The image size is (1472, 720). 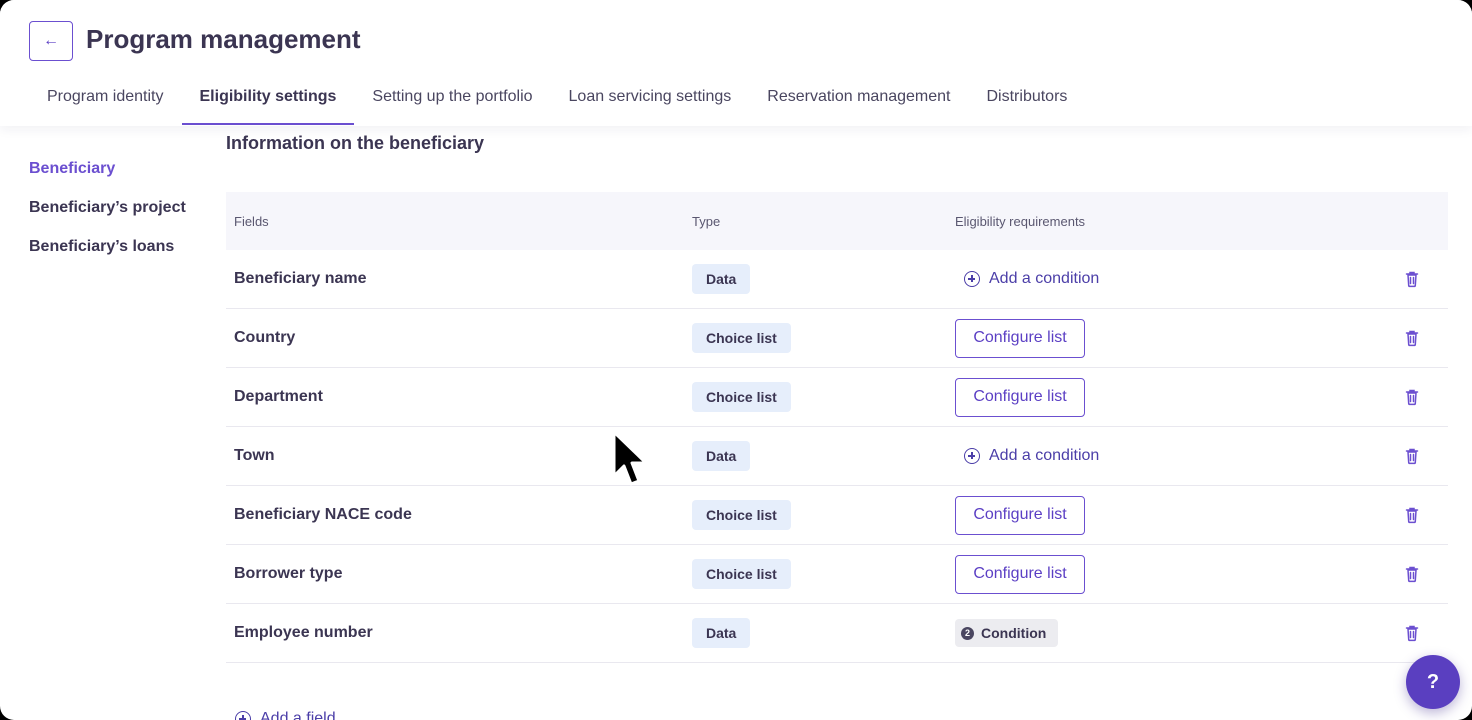 I want to click on condition-count: 2, so click(x=967, y=633).